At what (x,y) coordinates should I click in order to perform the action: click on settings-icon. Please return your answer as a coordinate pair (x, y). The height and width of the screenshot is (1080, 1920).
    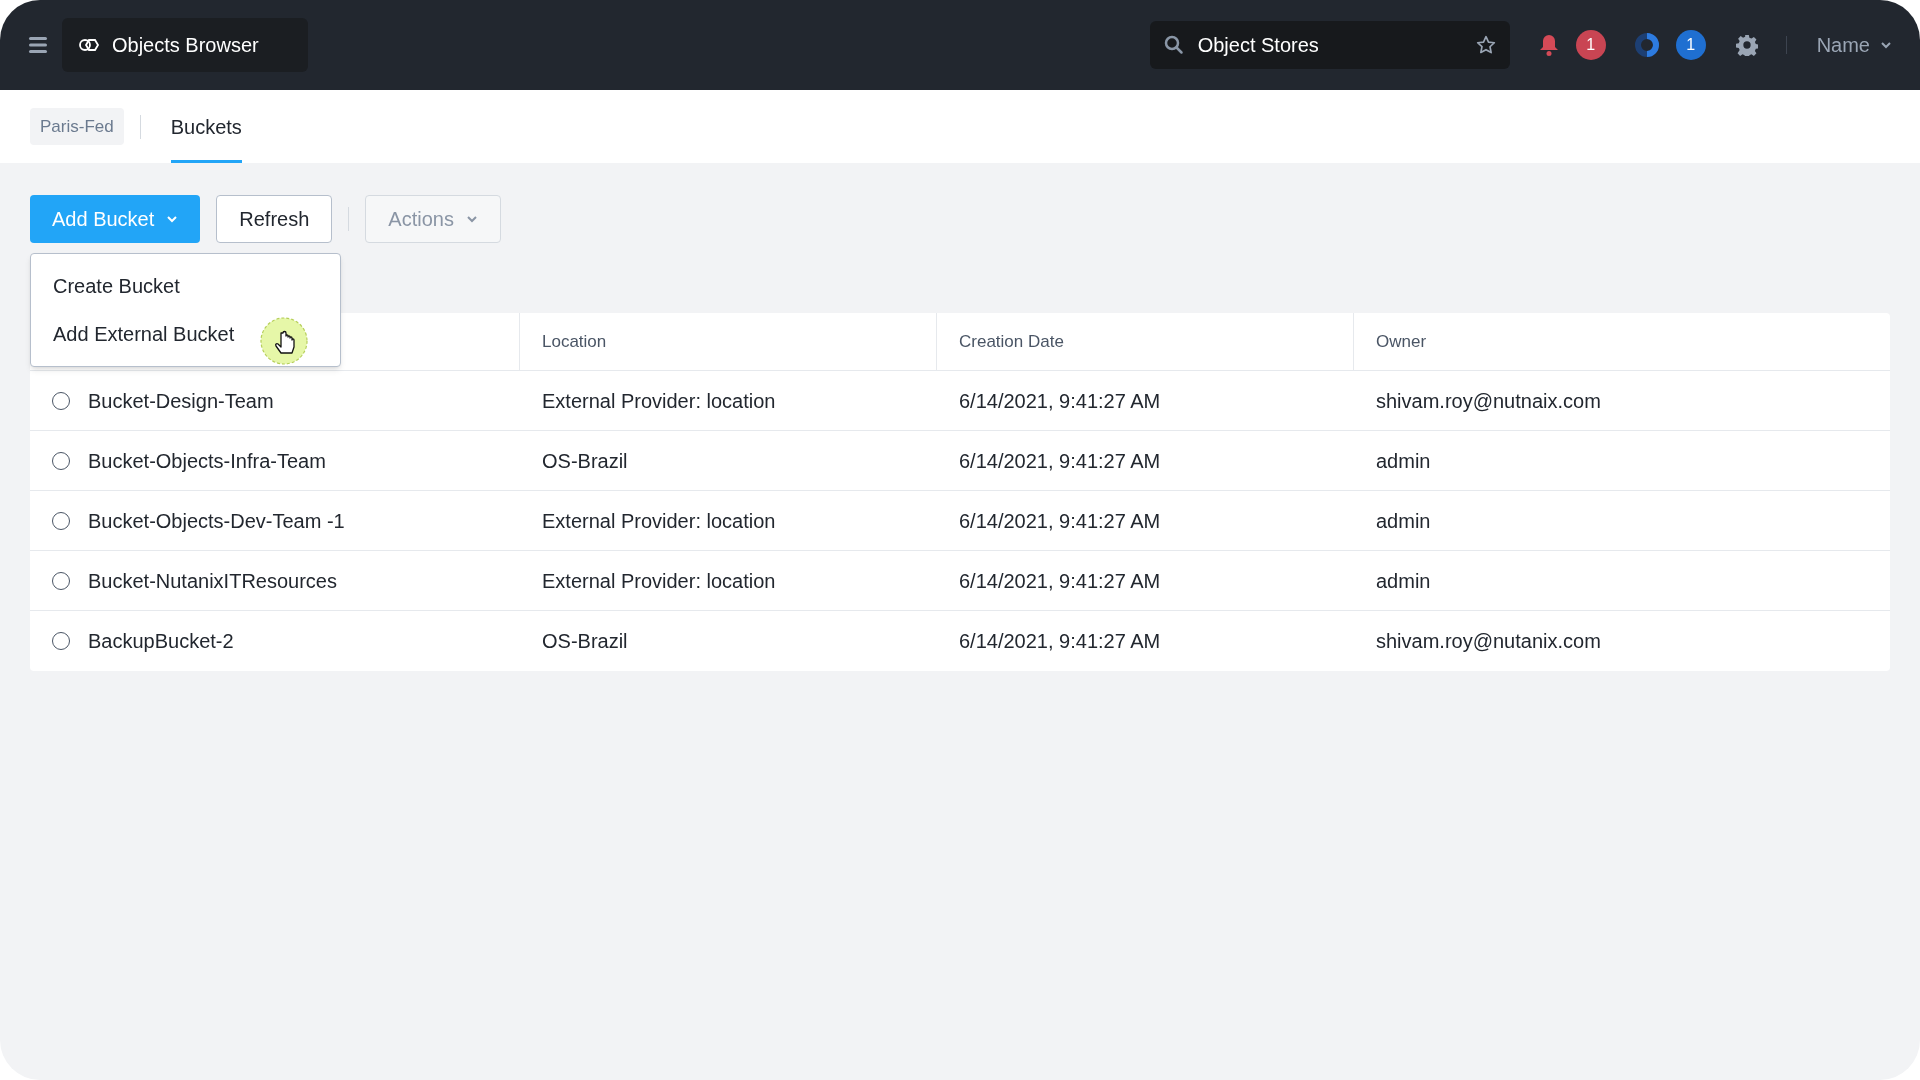
    Looking at the image, I should click on (1746, 45).